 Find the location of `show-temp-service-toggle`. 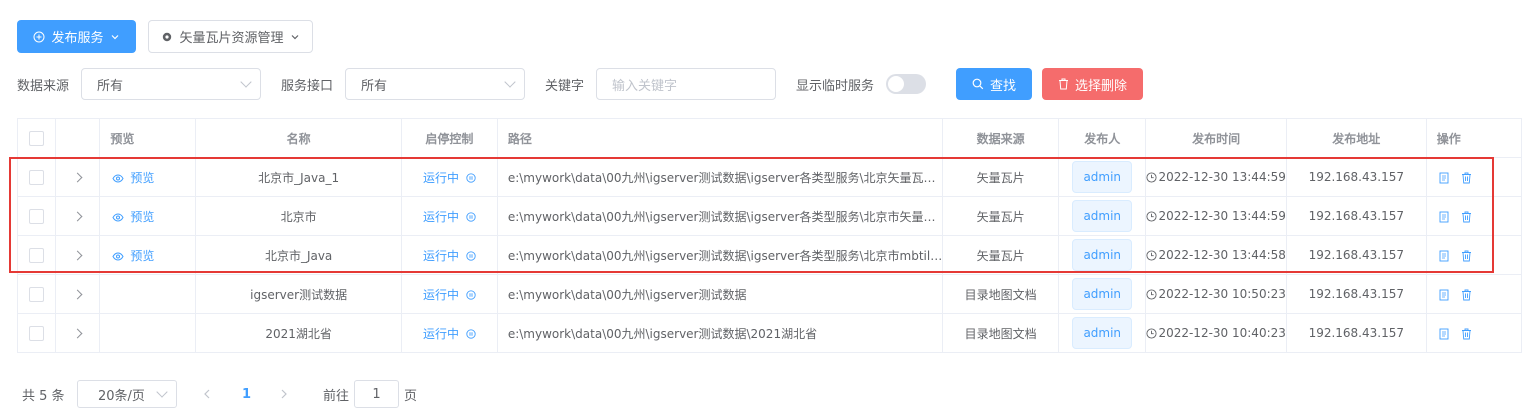

show-temp-service-toggle is located at coordinates (906, 84).